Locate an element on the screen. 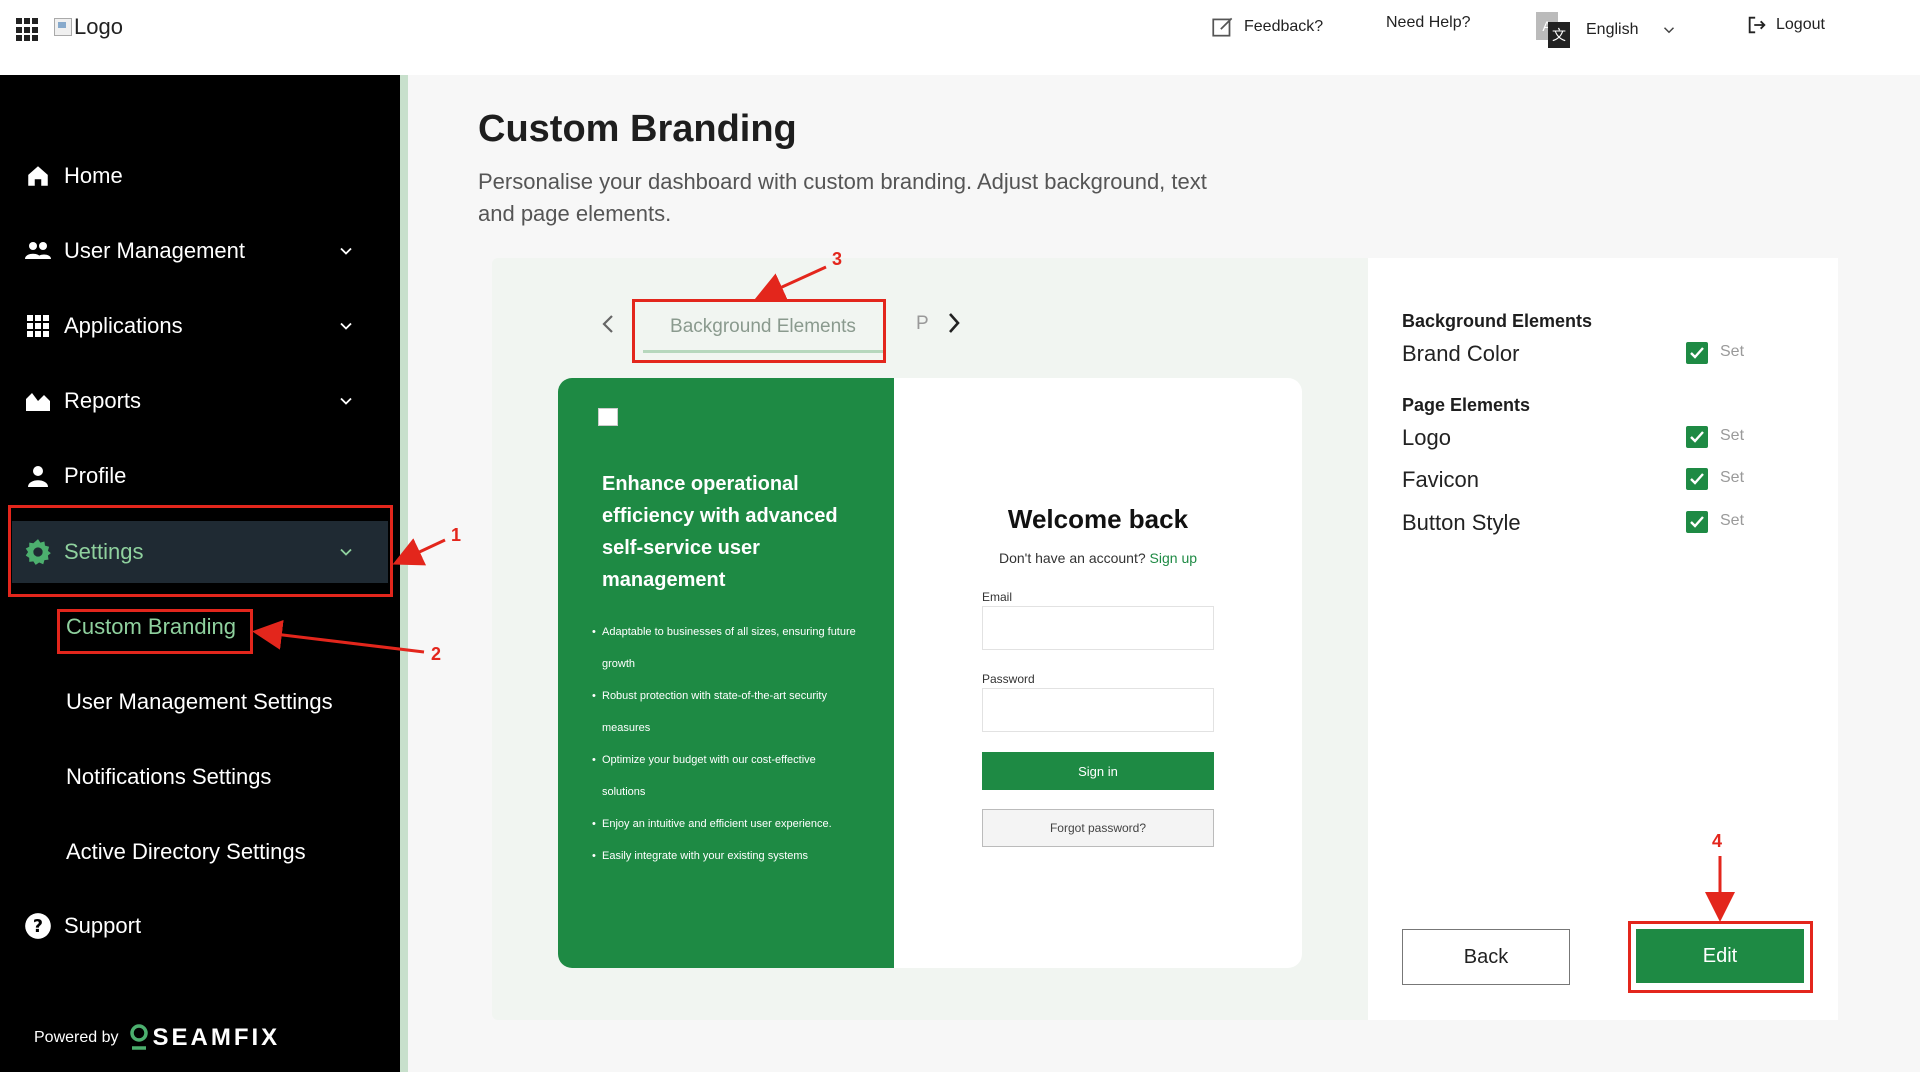 The height and width of the screenshot is (1072, 1920). sidebar-item-user-management: User Management is located at coordinates (200, 251).